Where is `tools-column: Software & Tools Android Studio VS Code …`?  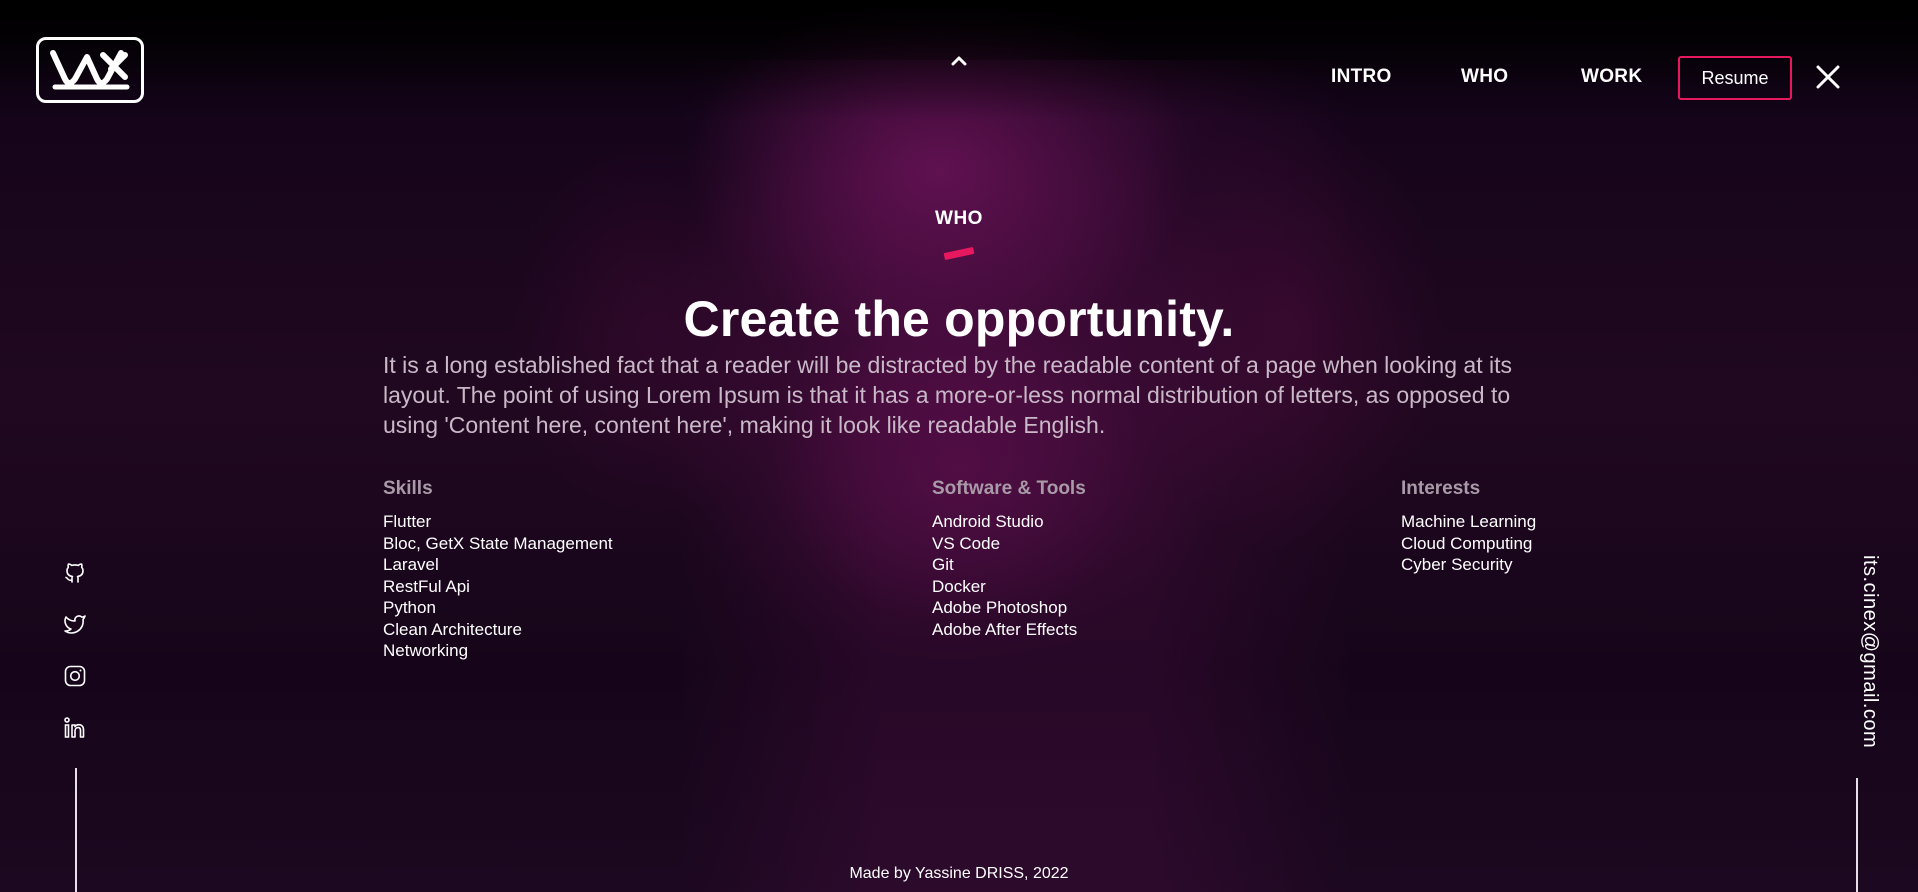 tools-column: Software & Tools Android Studio VS Code … is located at coordinates (1009, 558).